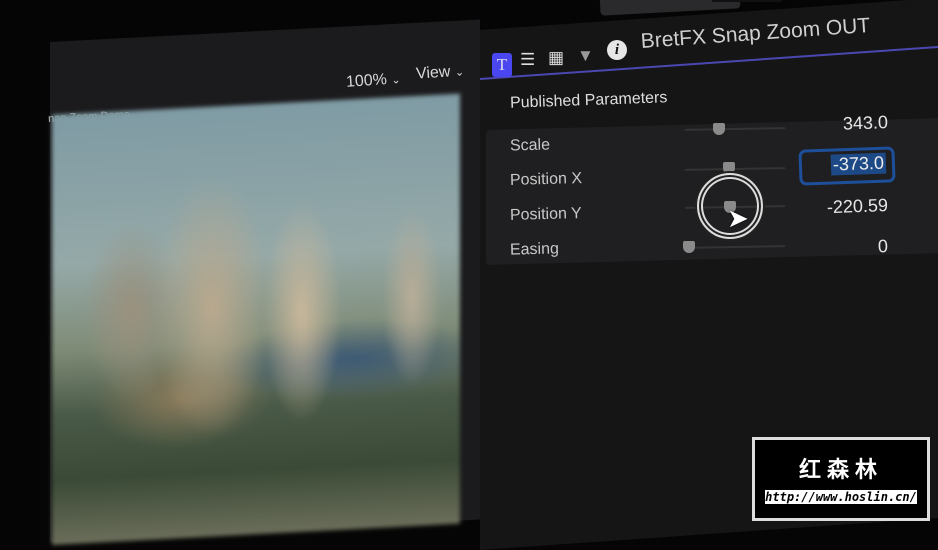 The width and height of the screenshot is (938, 550). Describe the element at coordinates (840, 469) in the screenshot. I see `watermark-name: 红森林` at that location.